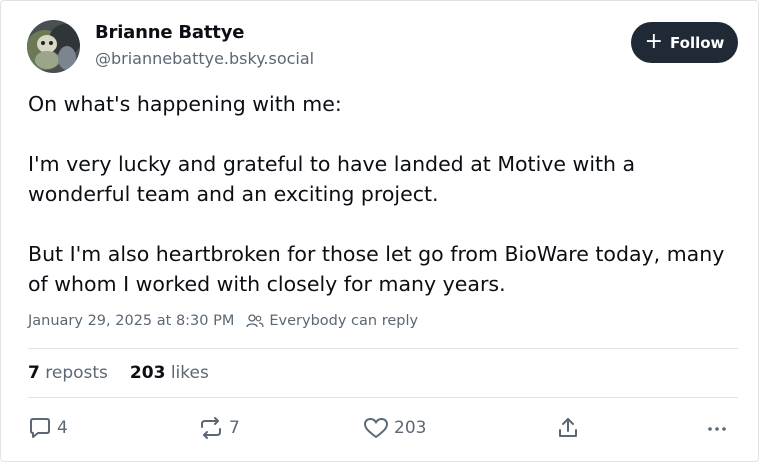 The width and height of the screenshot is (761, 464). I want to click on more-icon, so click(717, 429).